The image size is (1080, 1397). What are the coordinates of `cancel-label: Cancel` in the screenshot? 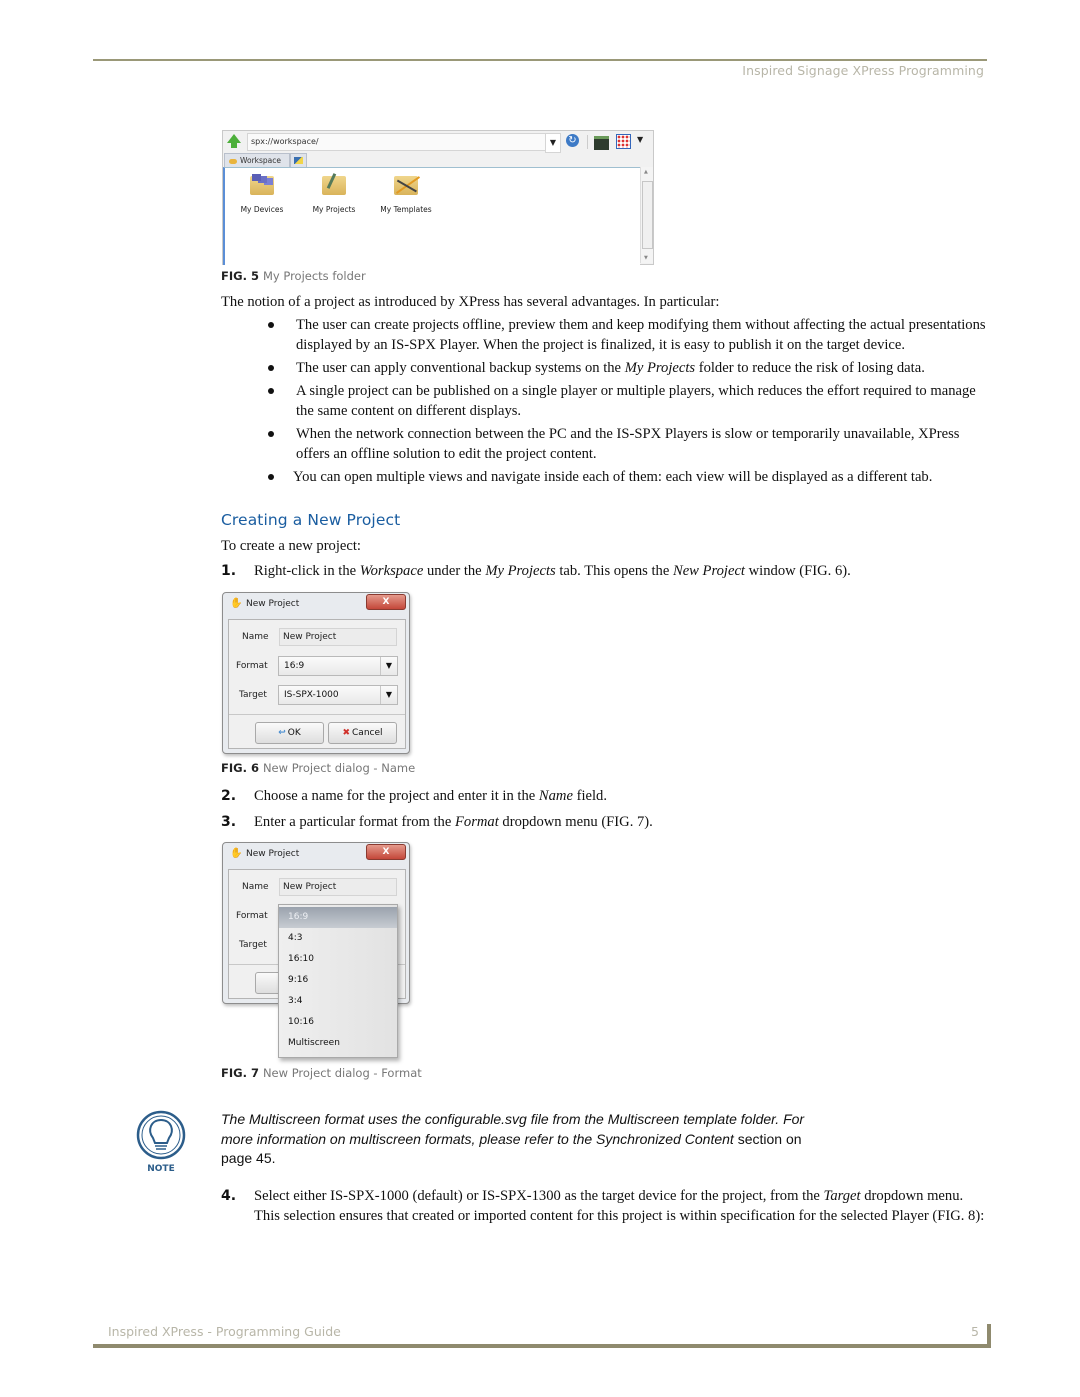 It's located at (367, 733).